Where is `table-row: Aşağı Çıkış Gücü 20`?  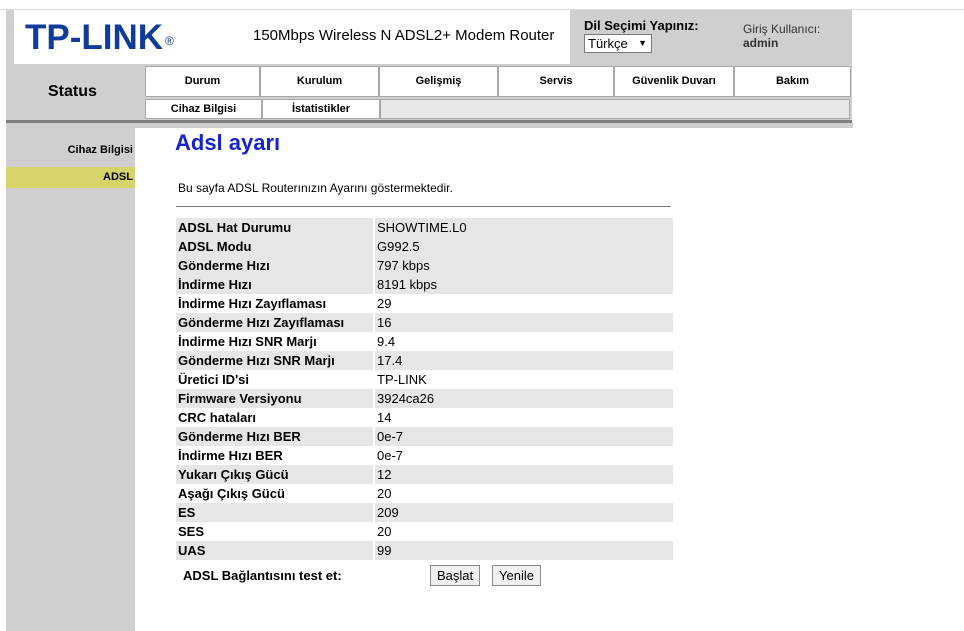
table-row: Aşağı Çıkış Gücü 20 is located at coordinates (424, 493).